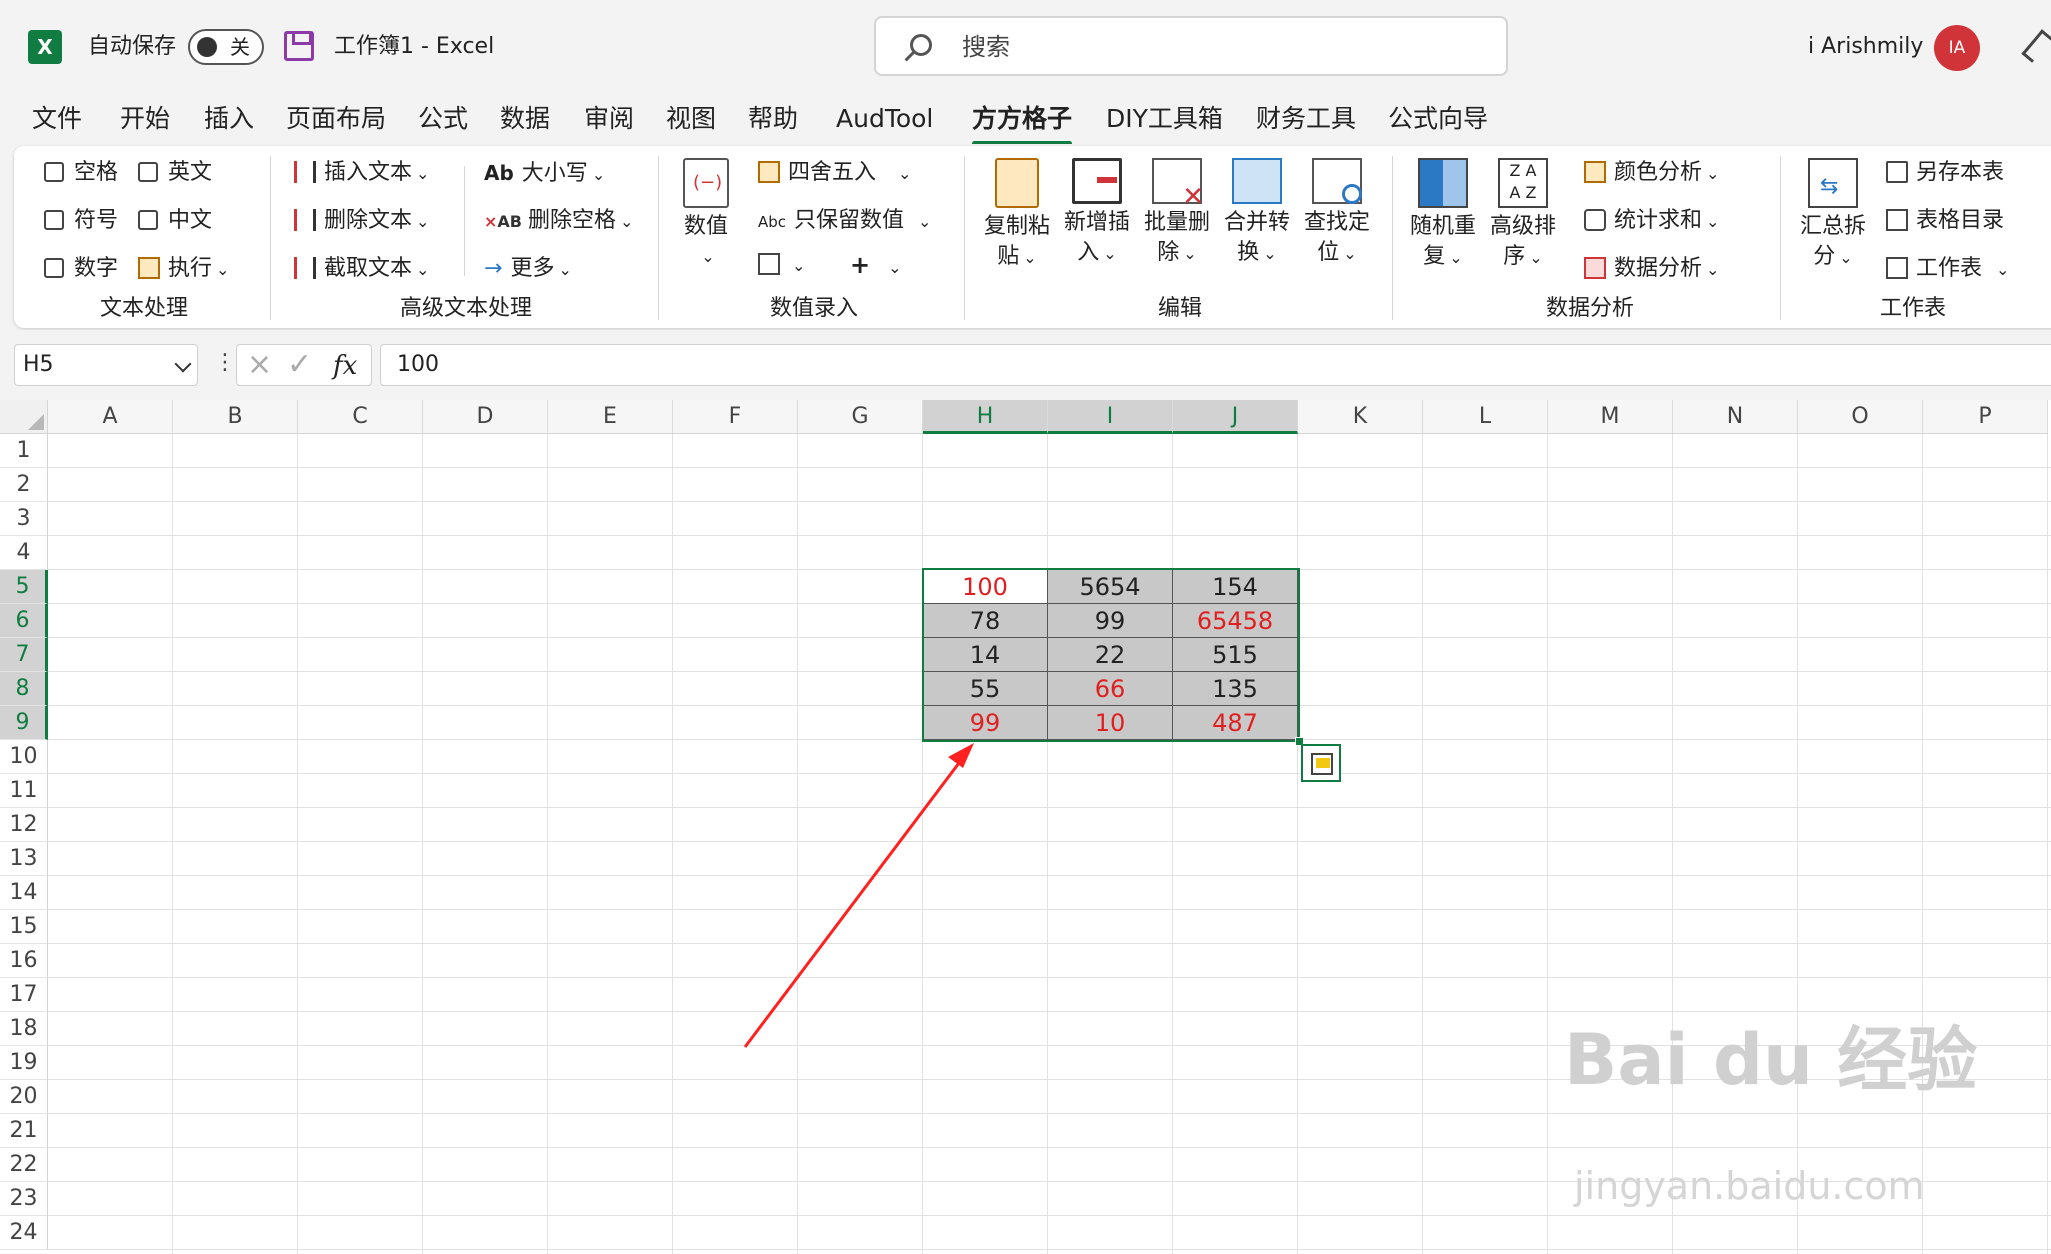  What do you see at coordinates (1022, 123) in the screenshot?
I see `tab-fangfanggezi: 方方格子` at bounding box center [1022, 123].